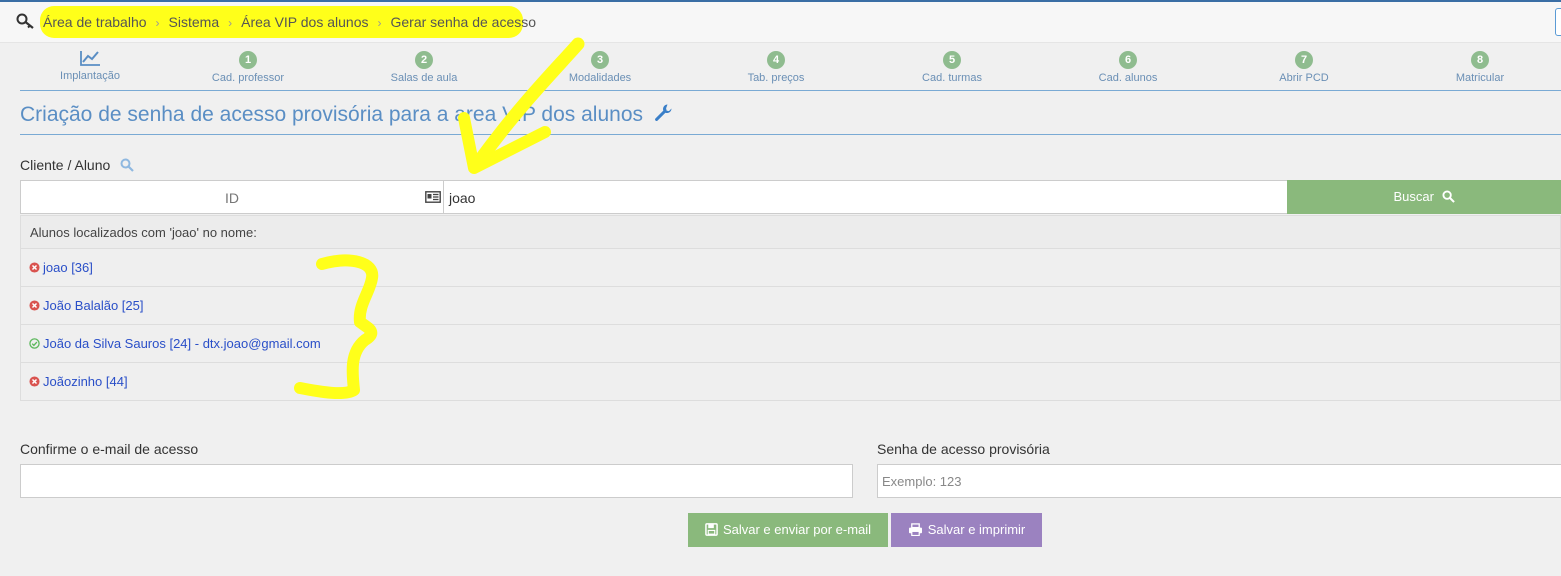  What do you see at coordinates (90, 58) in the screenshot?
I see `line-chart-icon` at bounding box center [90, 58].